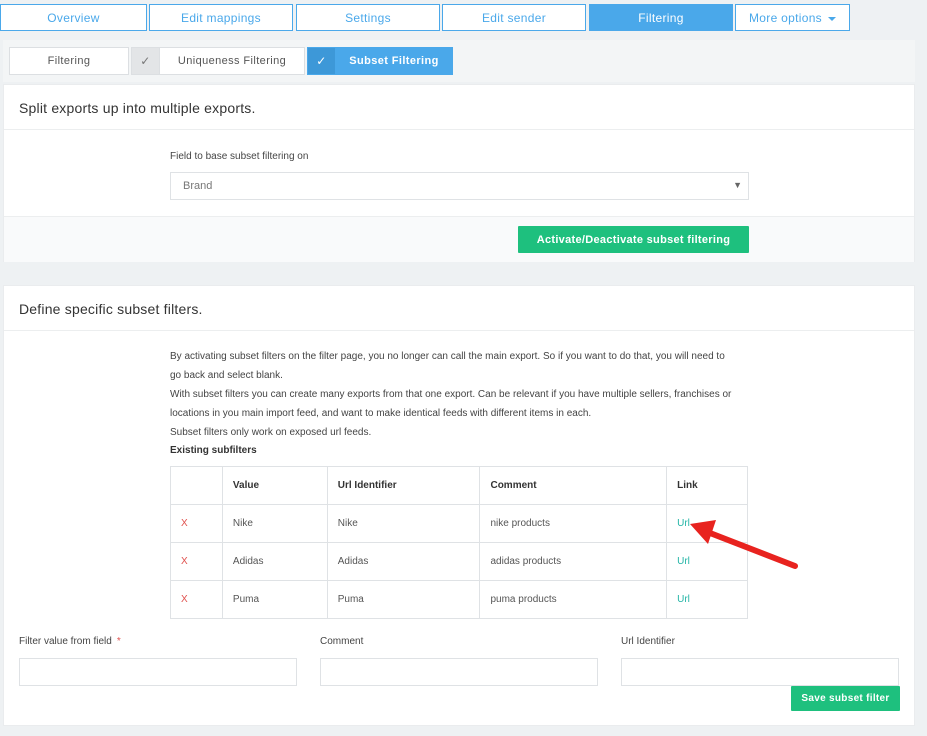 The width and height of the screenshot is (927, 736). What do you see at coordinates (459, 239) in the screenshot?
I see `split-panel-footer: Activate/Deactivate subset filtering` at bounding box center [459, 239].